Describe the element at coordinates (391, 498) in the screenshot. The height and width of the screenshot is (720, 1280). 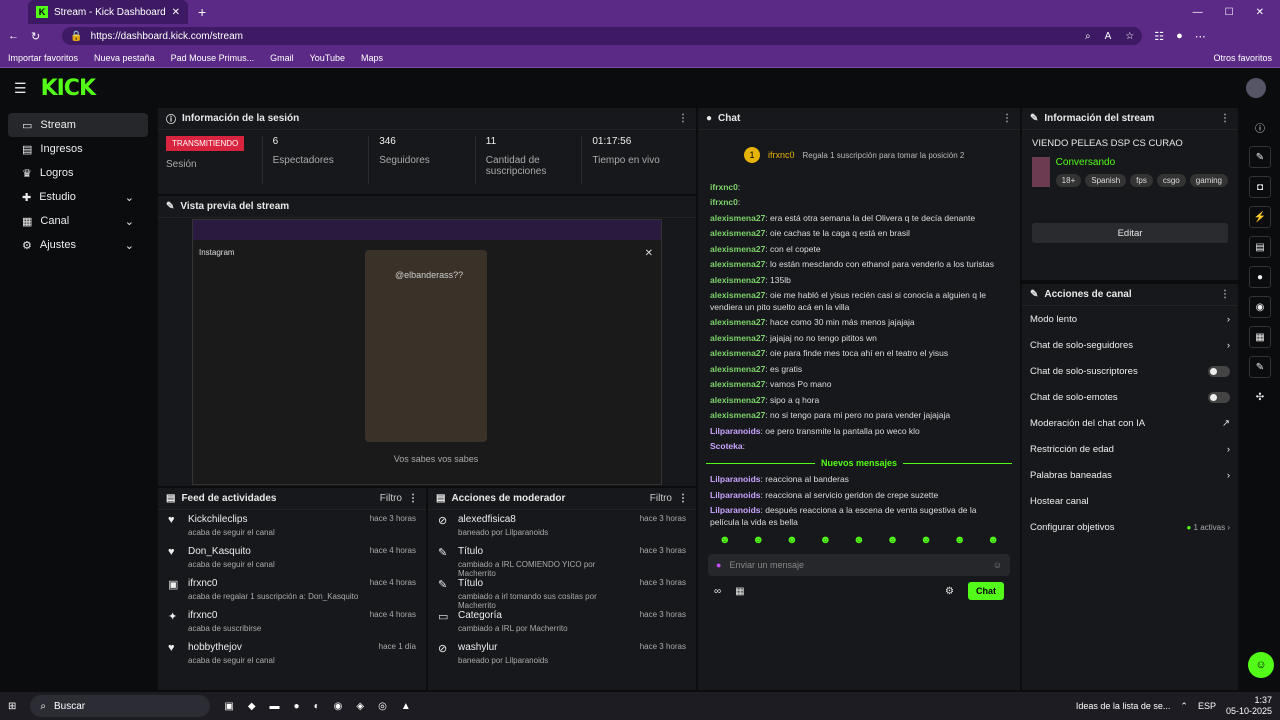
I see `feed-filter-button: Filtro` at that location.